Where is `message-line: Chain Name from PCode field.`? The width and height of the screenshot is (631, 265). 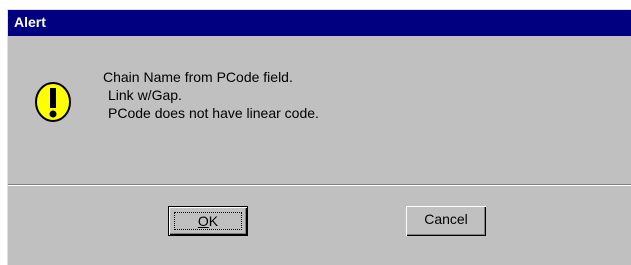
message-line: Chain Name from PCode field. is located at coordinates (198, 77).